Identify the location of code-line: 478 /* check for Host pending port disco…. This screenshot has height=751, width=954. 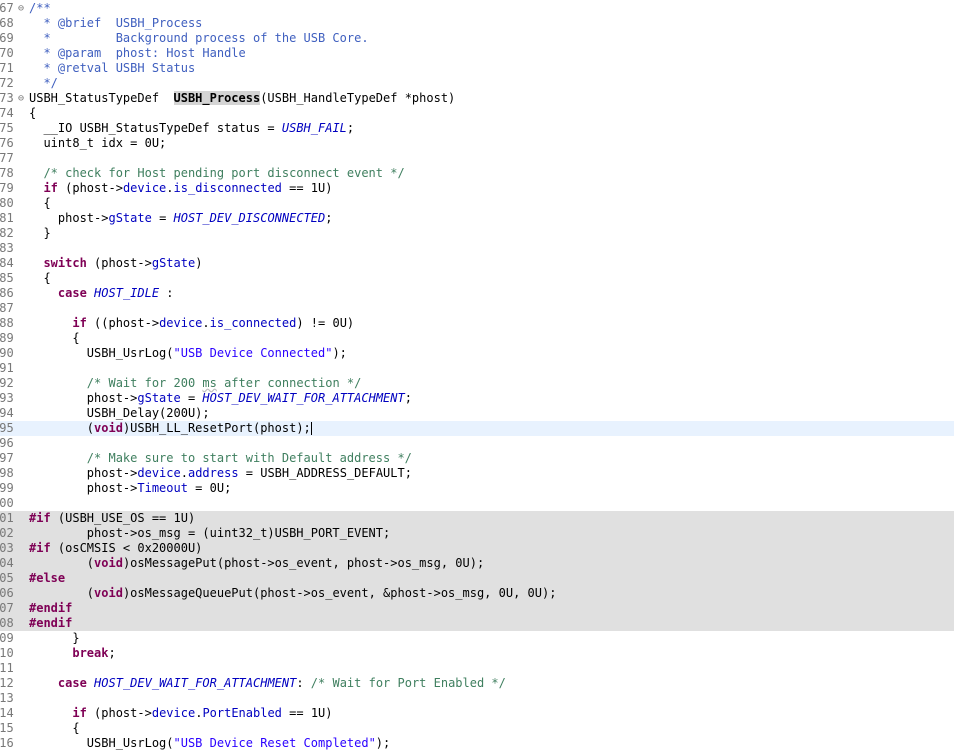
(477, 173).